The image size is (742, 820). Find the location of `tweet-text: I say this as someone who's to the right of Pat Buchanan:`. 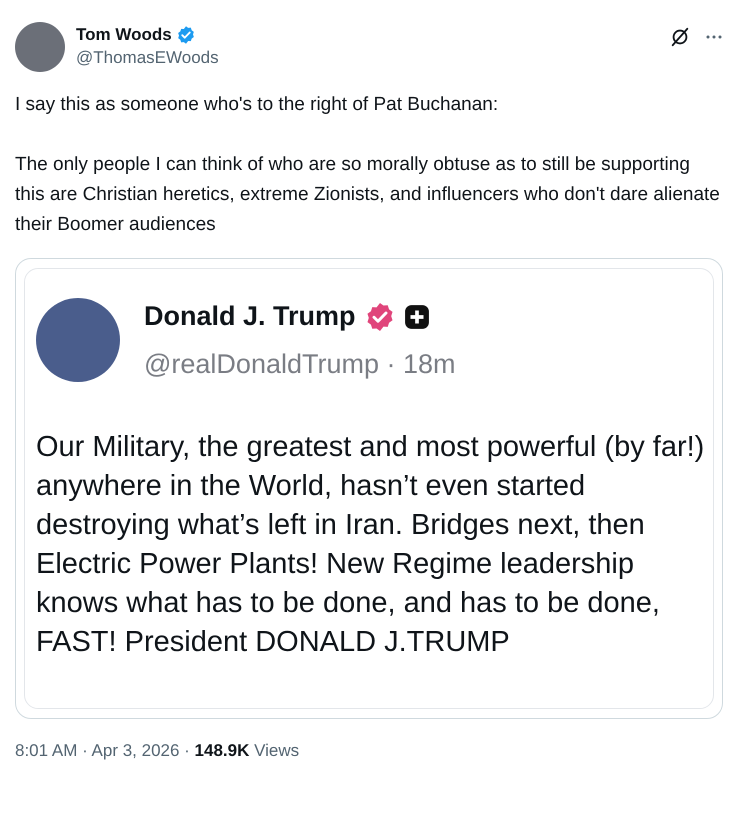

tweet-text: I say this as someone who's to the right of Pat Buchanan: is located at coordinates (257, 105).